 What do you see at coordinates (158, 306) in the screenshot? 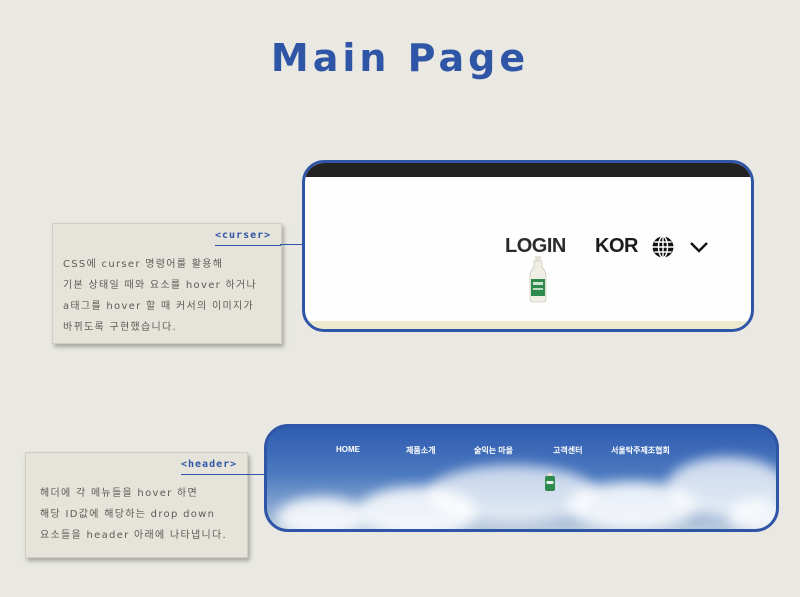
I see `cursor-note-line: a태그를 hover 할 때 커서의 이미지가` at bounding box center [158, 306].